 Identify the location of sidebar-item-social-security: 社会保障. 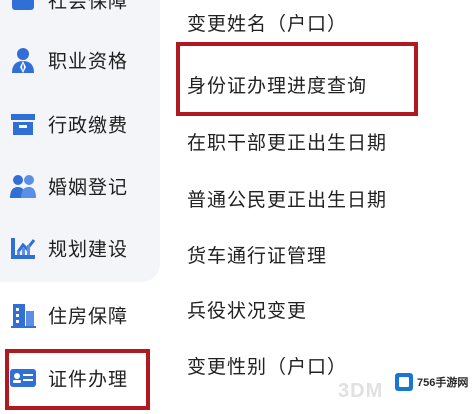
(80, 13).